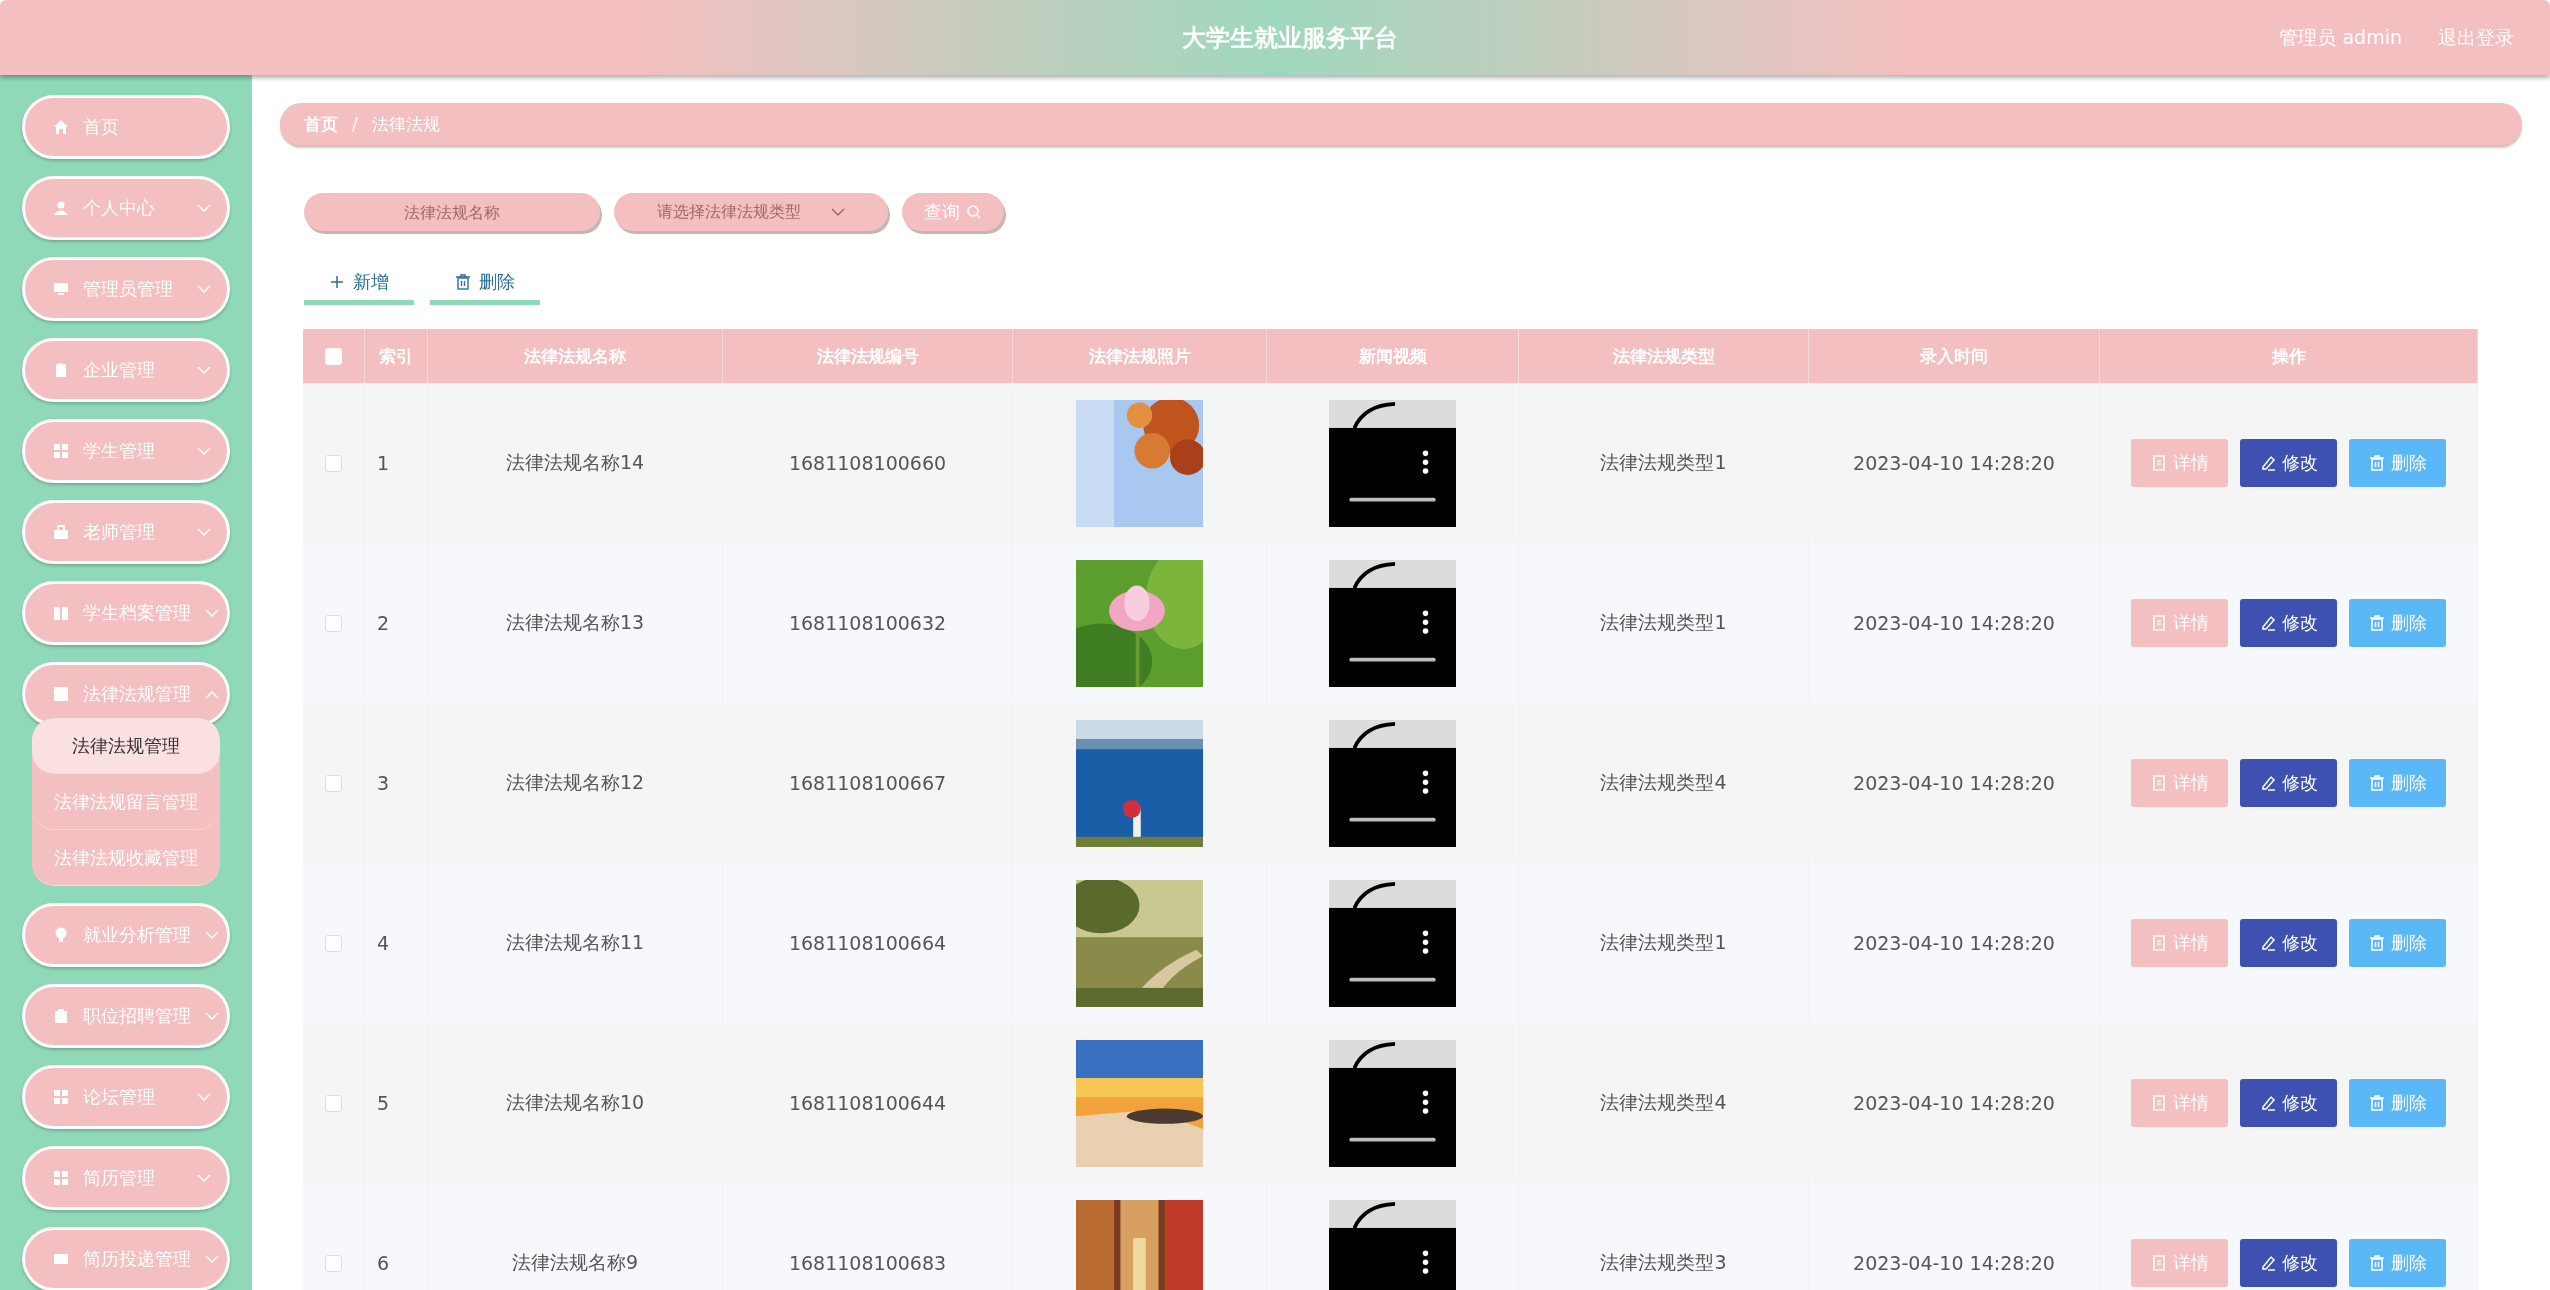 The height and width of the screenshot is (1290, 2550). I want to click on sidebar-item: 管理员管理, so click(126, 289).